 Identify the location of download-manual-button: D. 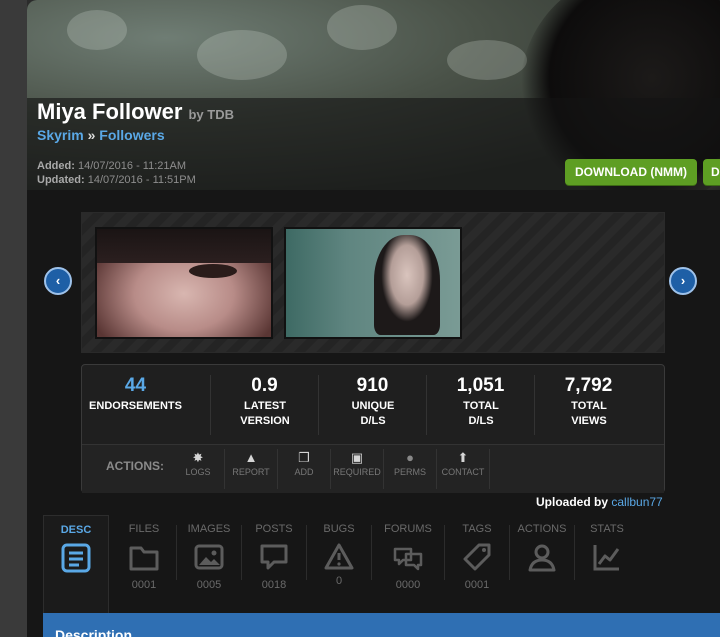
(711, 172).